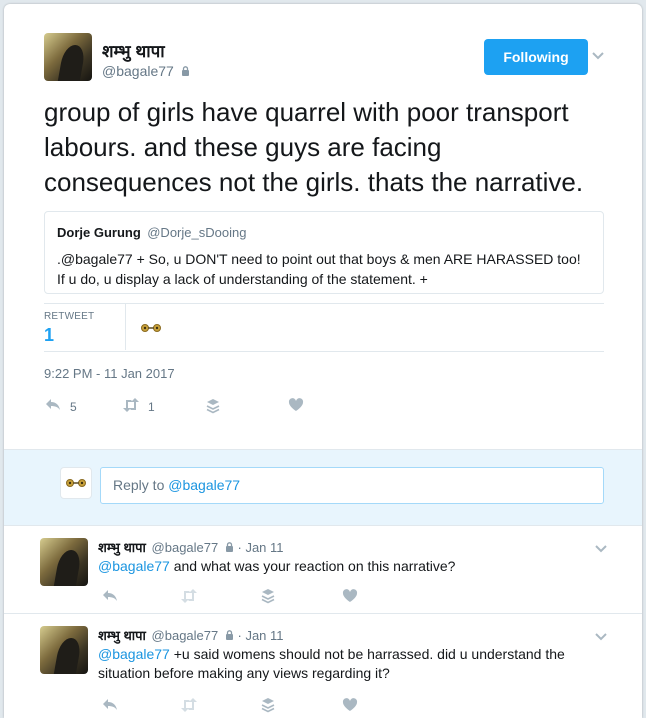 This screenshot has height=718, width=646. Describe the element at coordinates (197, 232) in the screenshot. I see `quote-author-handle: @Dorje_sDooing` at that location.